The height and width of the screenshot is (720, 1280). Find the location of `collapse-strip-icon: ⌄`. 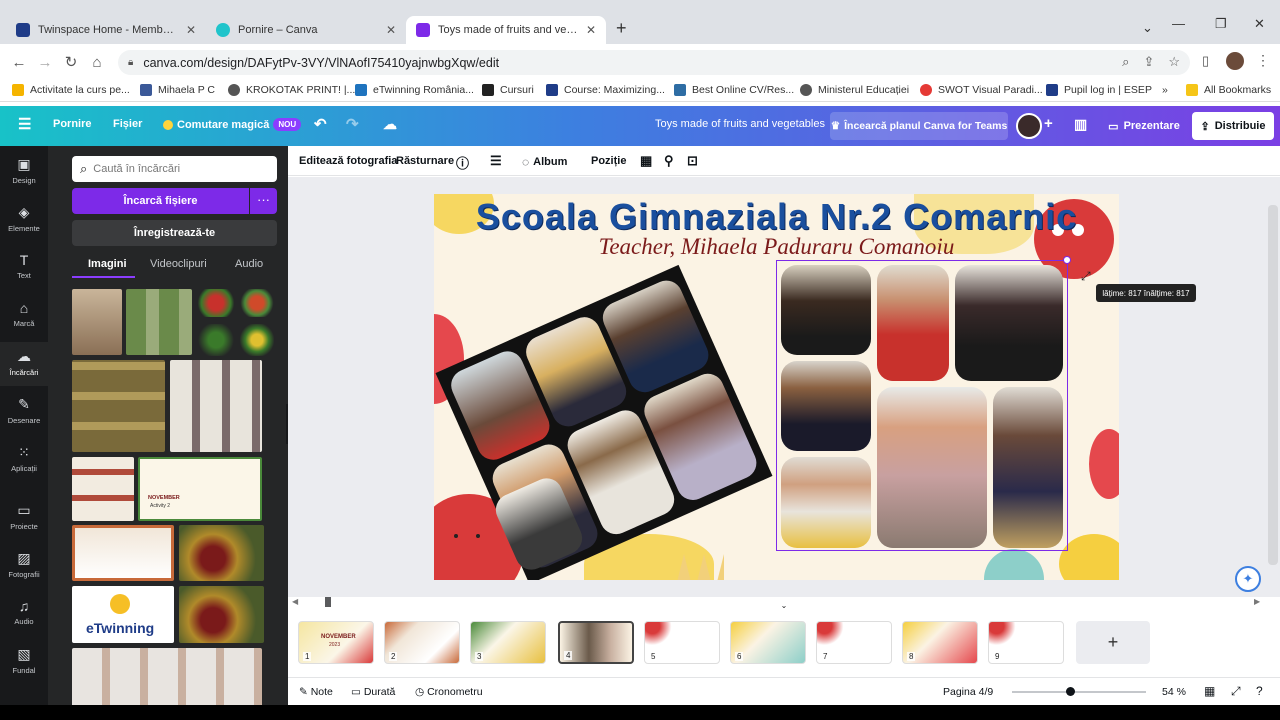

collapse-strip-icon: ⌄ is located at coordinates (784, 606).